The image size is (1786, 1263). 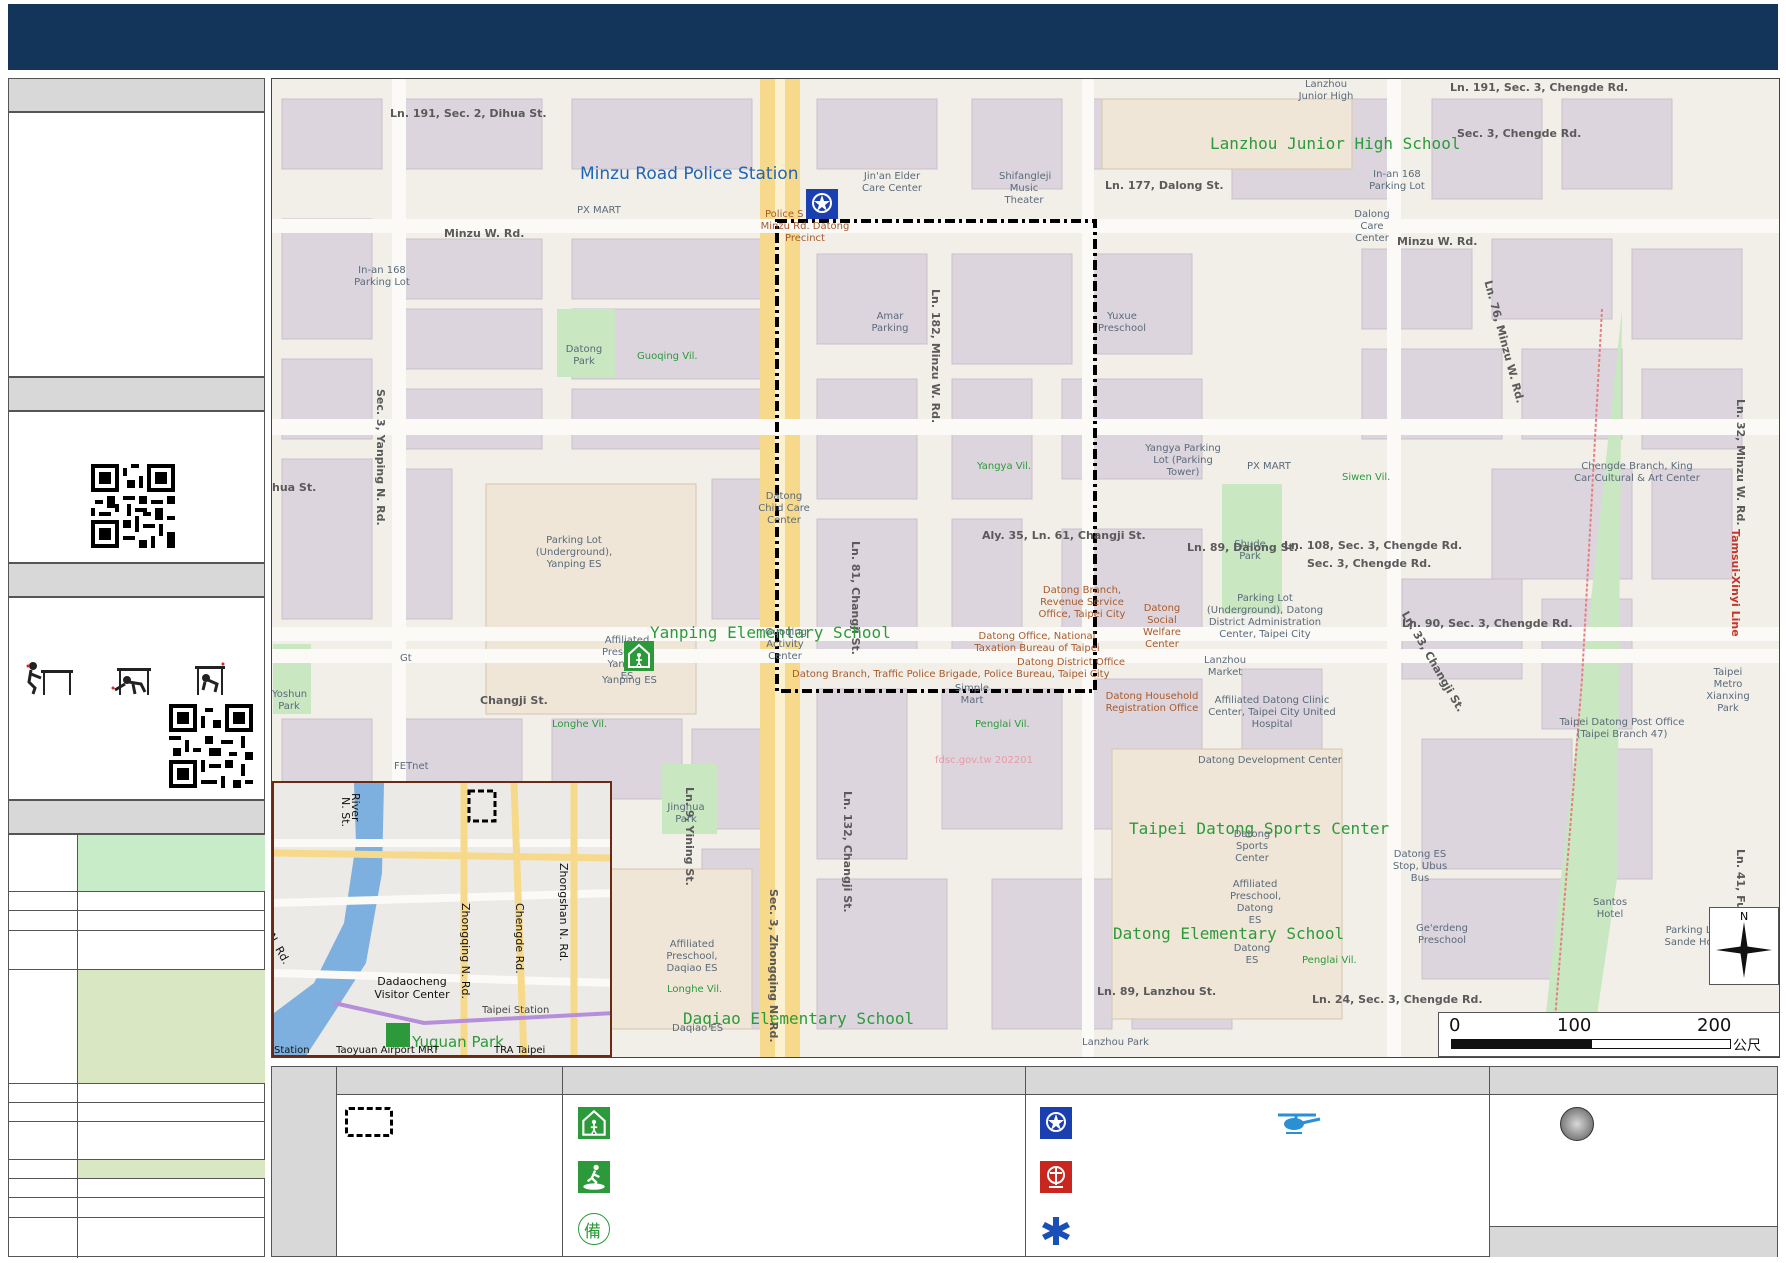 What do you see at coordinates (1162, 626) in the screenshot?
I see `poi-label: Datong Social Welfare Center` at bounding box center [1162, 626].